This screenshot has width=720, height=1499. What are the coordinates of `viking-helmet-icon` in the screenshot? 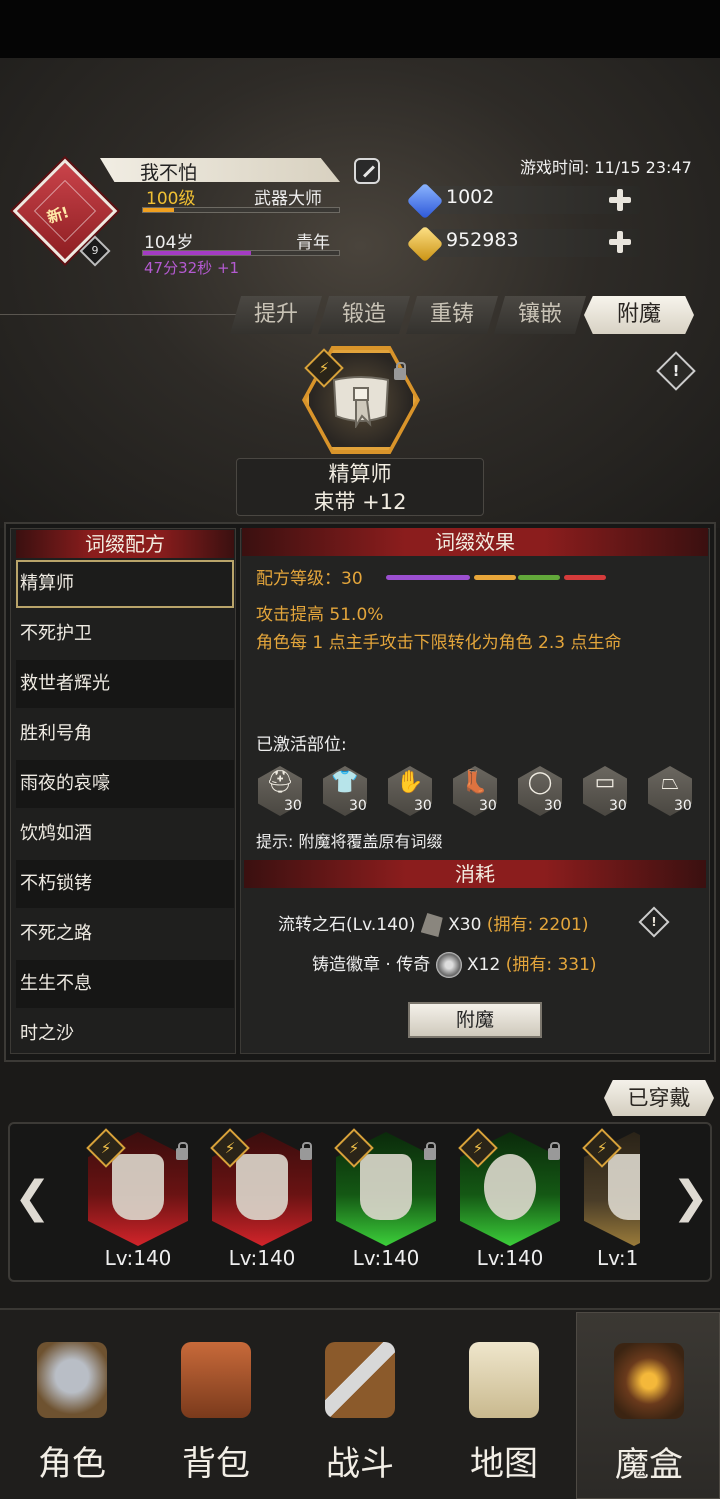 It's located at (72, 1380).